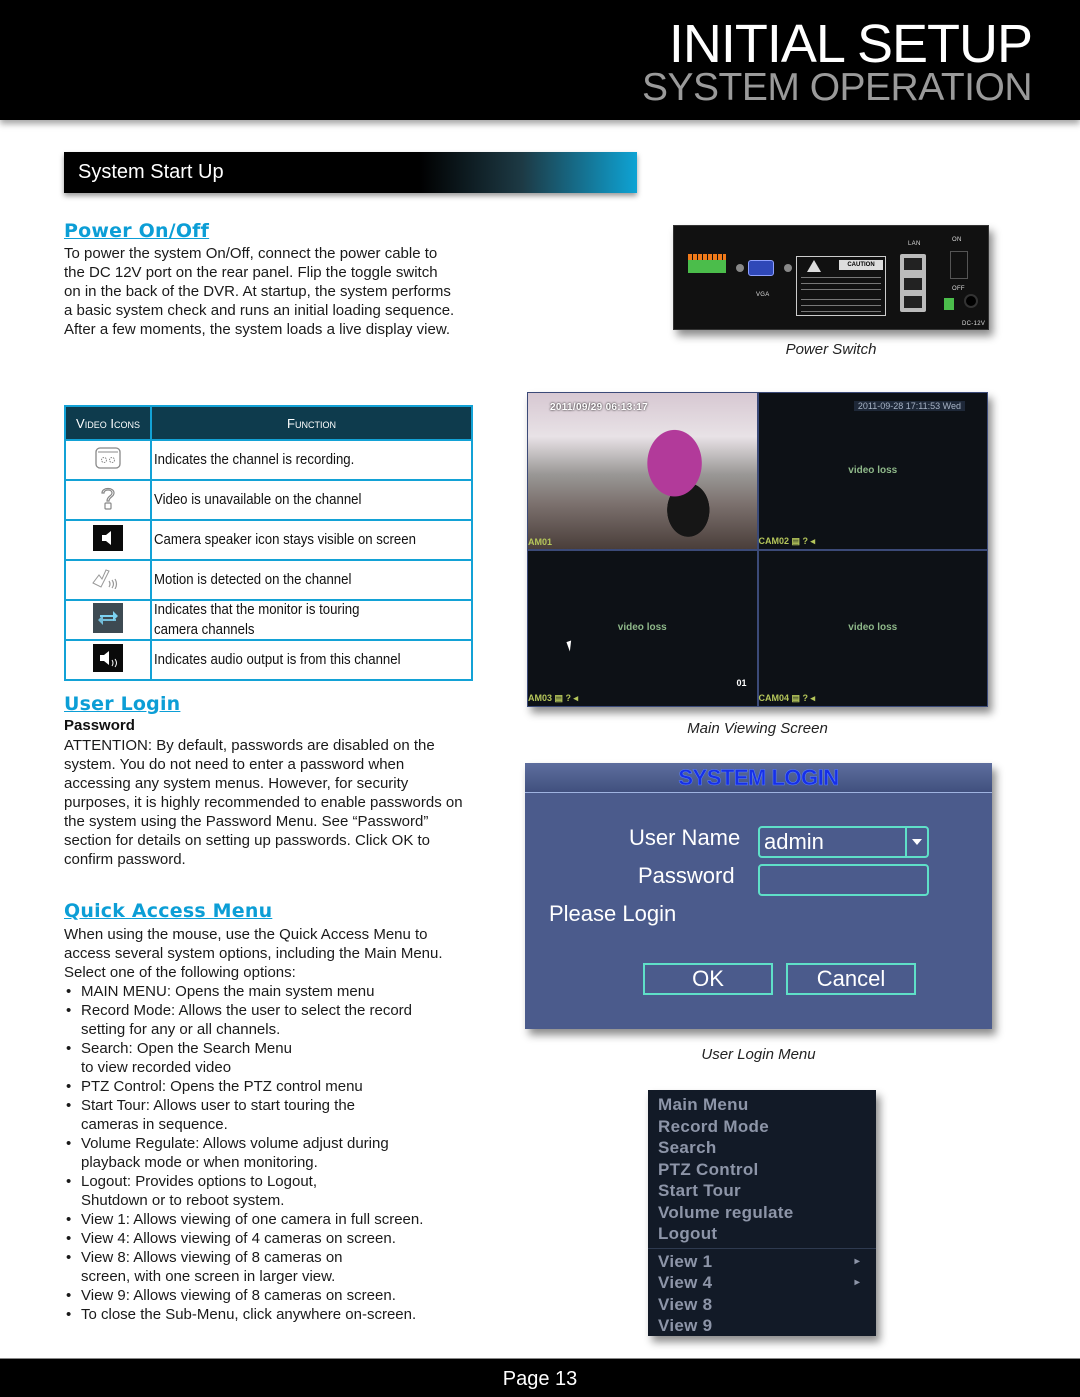 Image resolution: width=1080 pixels, height=1397 pixels. What do you see at coordinates (762, 1326) in the screenshot?
I see `menu-item-view-9: View 9` at bounding box center [762, 1326].